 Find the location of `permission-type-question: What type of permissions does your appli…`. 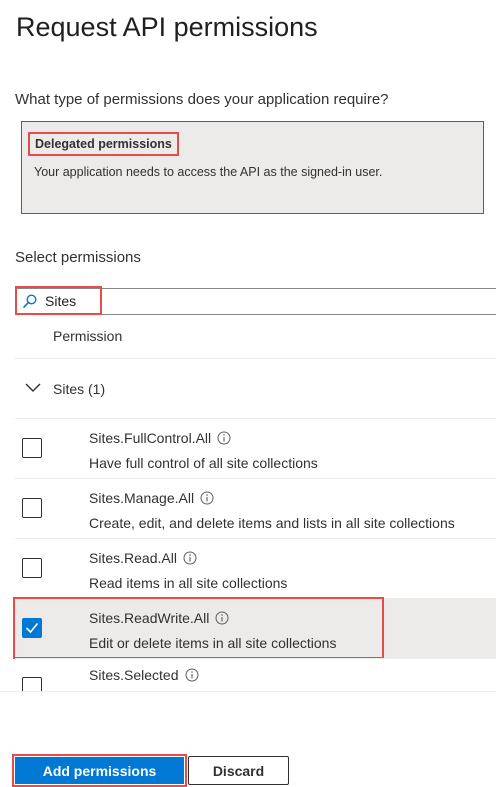

permission-type-question: What type of permissions does your appli… is located at coordinates (202, 99).